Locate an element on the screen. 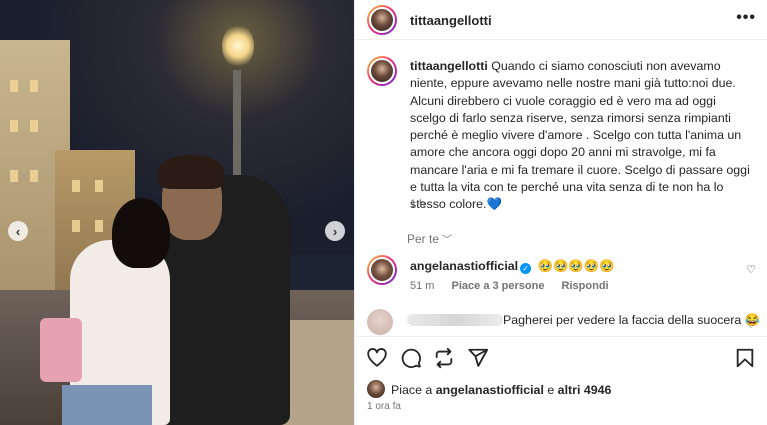 The image size is (767, 425). more-horizontal-icon: ••• is located at coordinates (746, 18).